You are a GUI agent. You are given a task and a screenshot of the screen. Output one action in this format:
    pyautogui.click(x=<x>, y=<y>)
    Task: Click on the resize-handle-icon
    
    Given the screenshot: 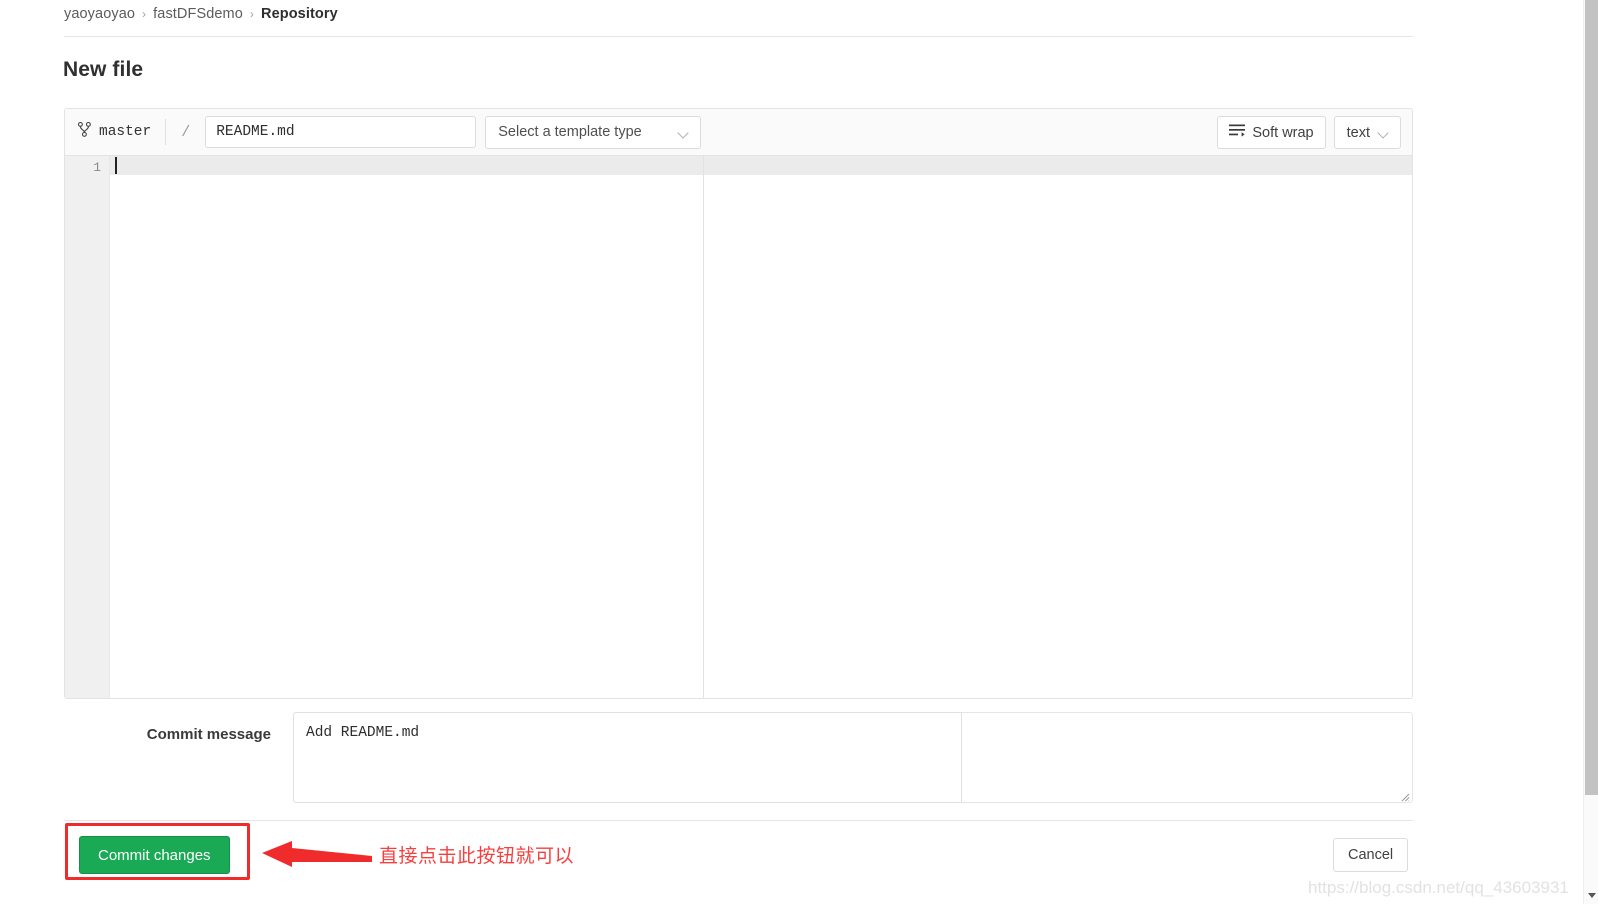 What is the action you would take?
    pyautogui.click(x=1404, y=795)
    